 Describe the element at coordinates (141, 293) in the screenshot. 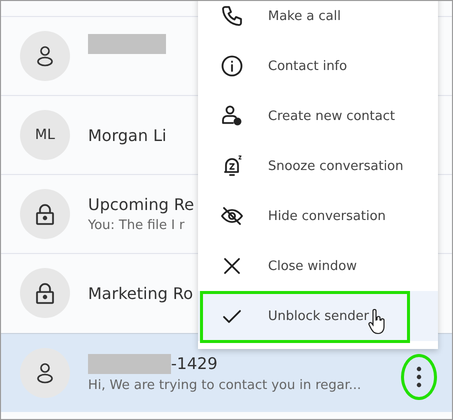

I see `conversation-title: Marketing Ro` at that location.